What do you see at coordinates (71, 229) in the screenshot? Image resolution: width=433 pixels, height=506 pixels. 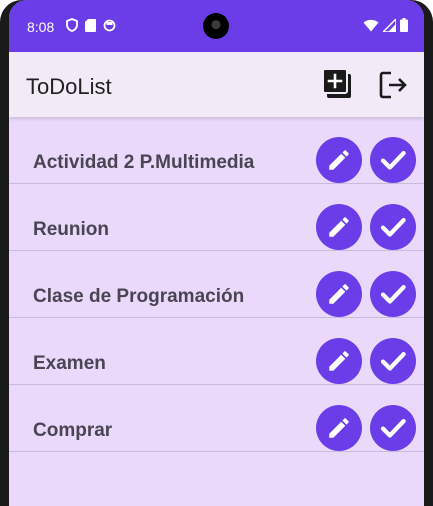 I see `task-label: Reunion` at bounding box center [71, 229].